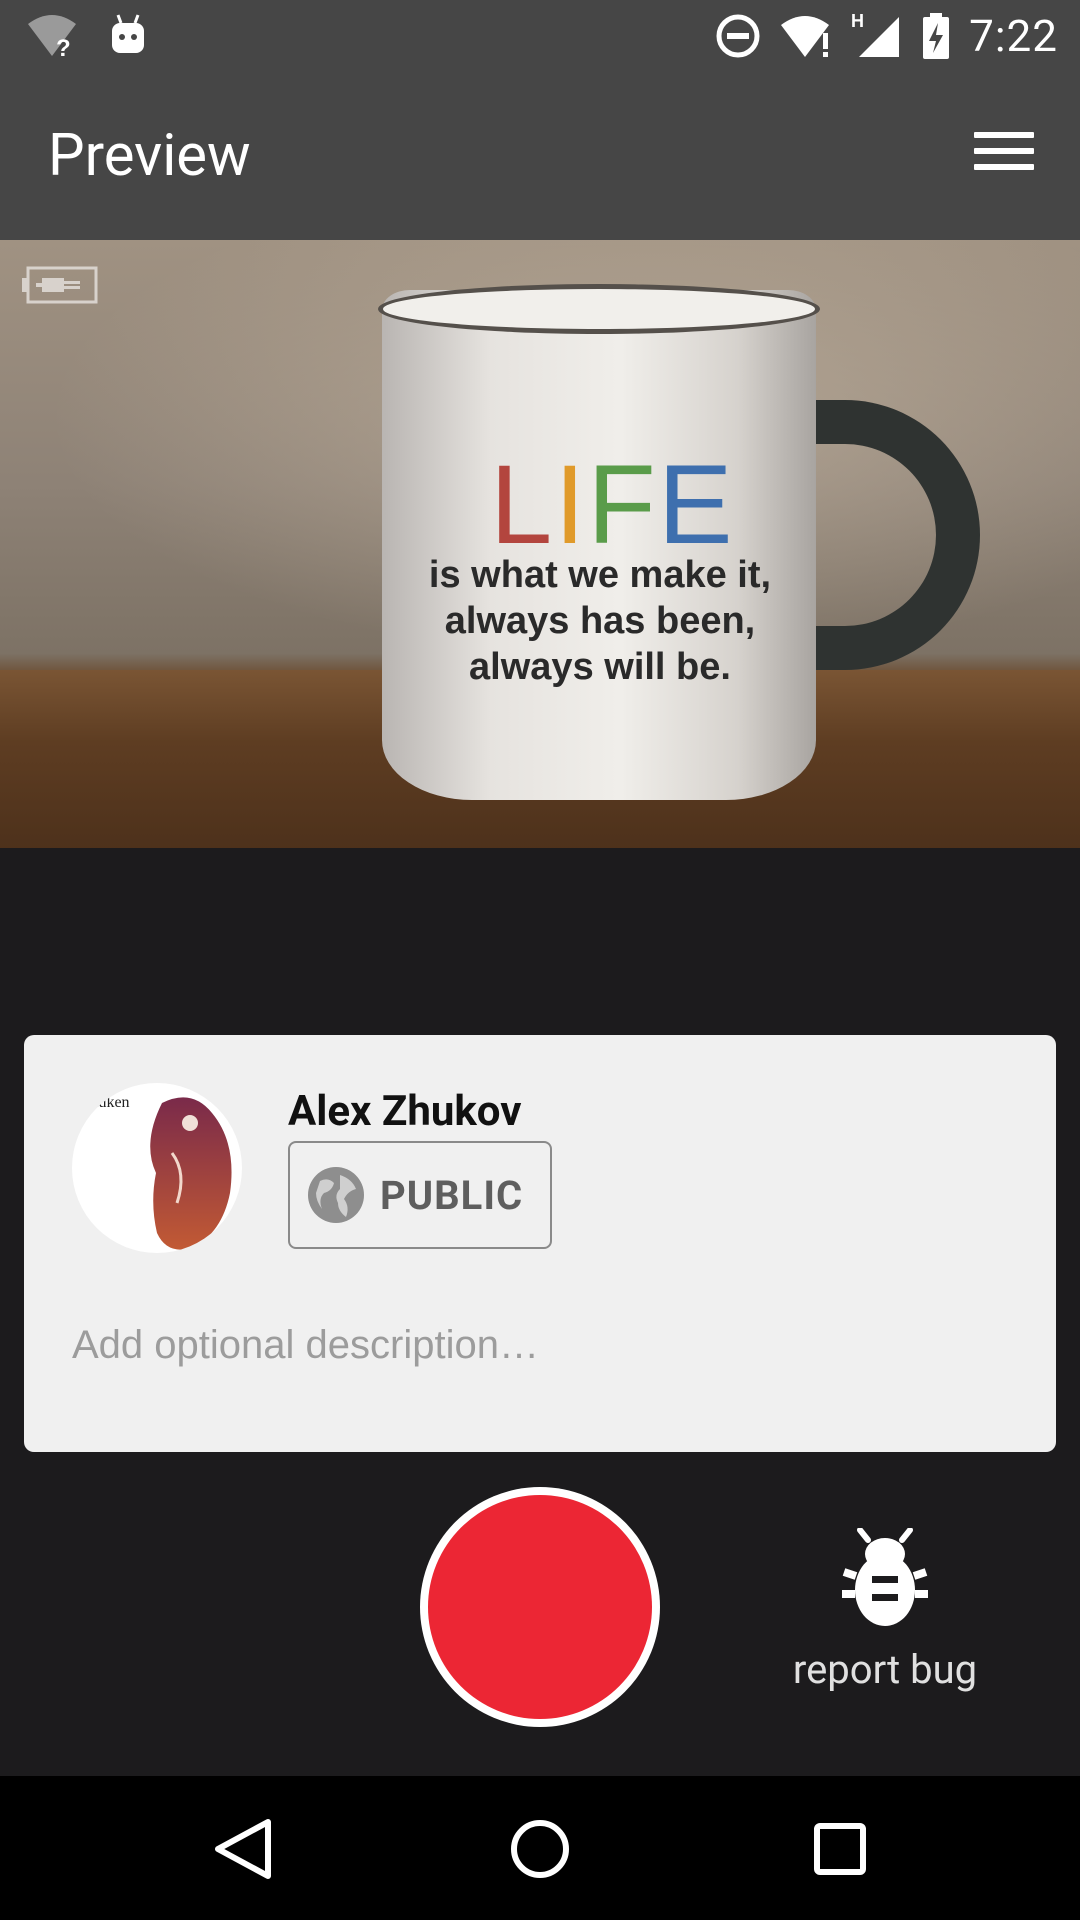 This screenshot has width=1080, height=1920. What do you see at coordinates (163, 1172) in the screenshot?
I see `user-avatar-image: ıuken` at bounding box center [163, 1172].